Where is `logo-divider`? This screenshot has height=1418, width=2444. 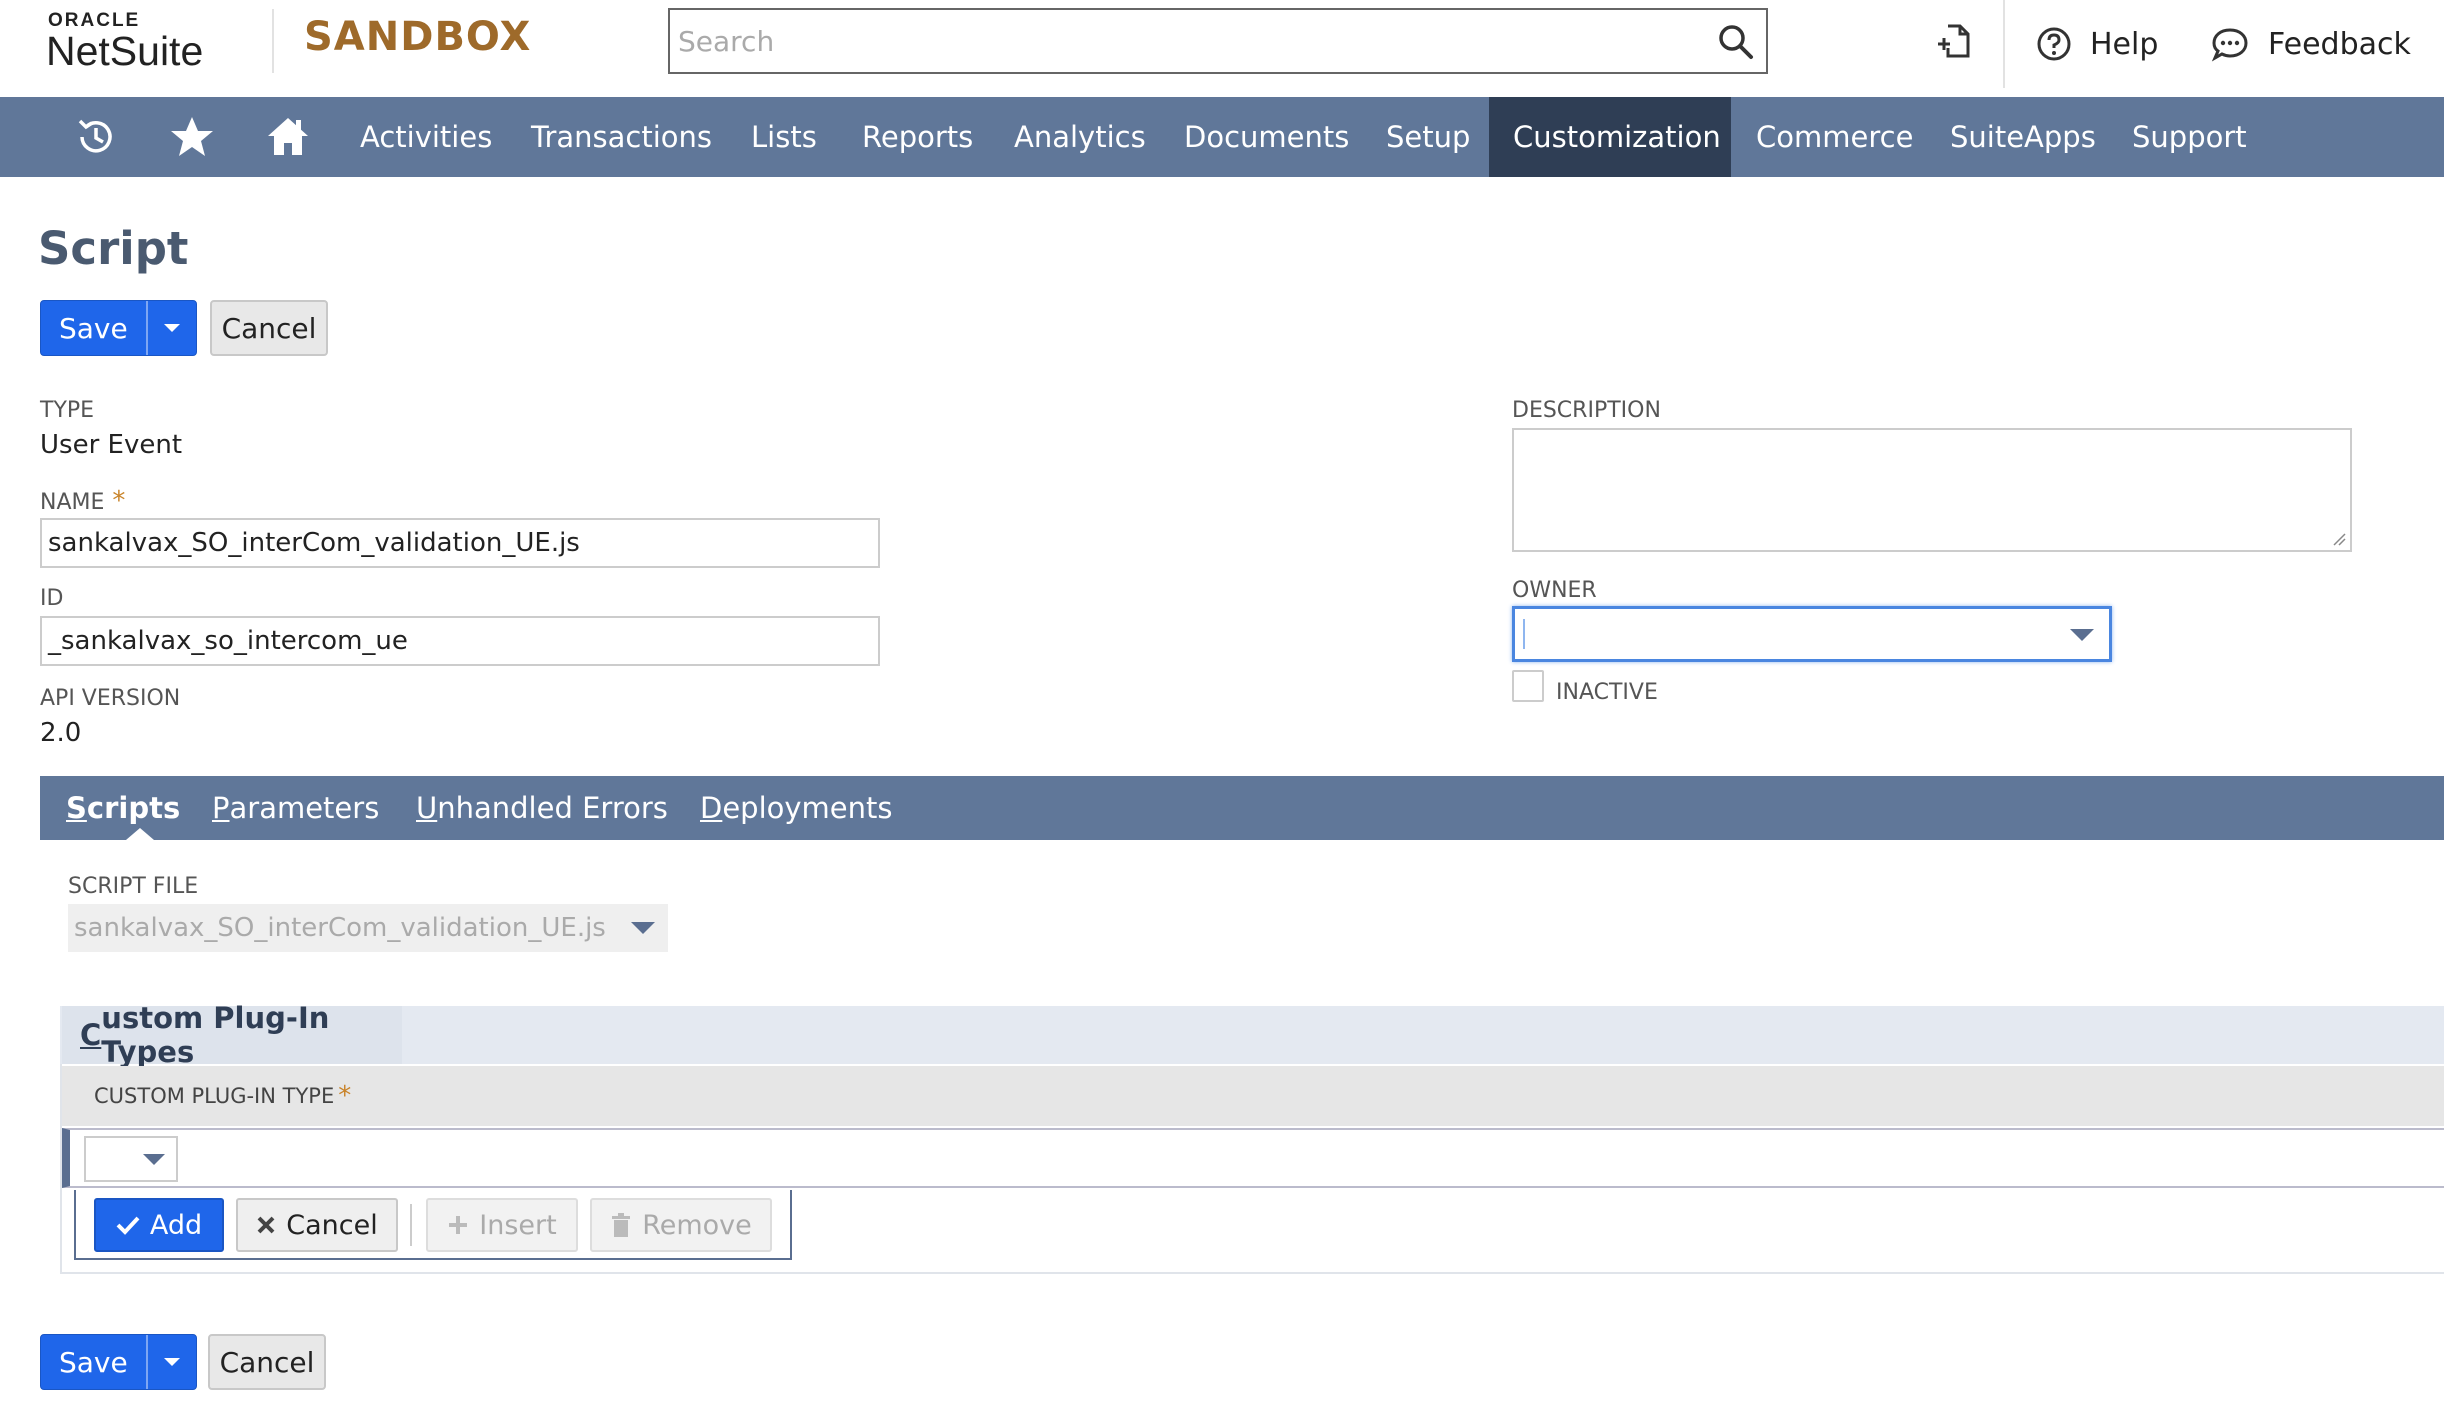
logo-divider is located at coordinates (273, 41).